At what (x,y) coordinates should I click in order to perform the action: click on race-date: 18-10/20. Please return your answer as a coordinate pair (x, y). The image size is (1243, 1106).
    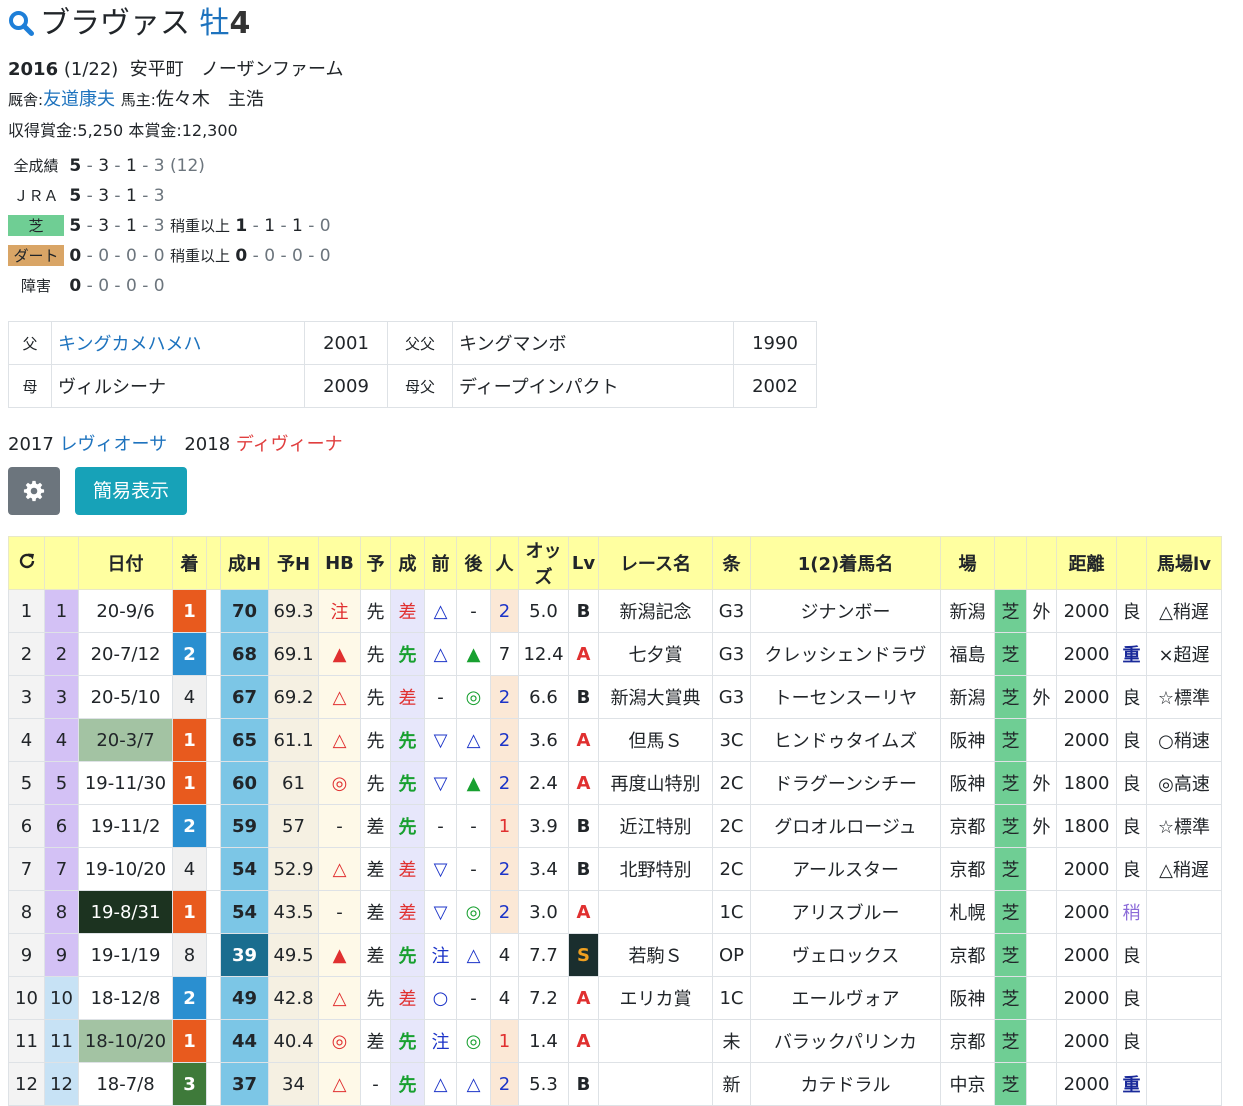
    Looking at the image, I should click on (125, 1041).